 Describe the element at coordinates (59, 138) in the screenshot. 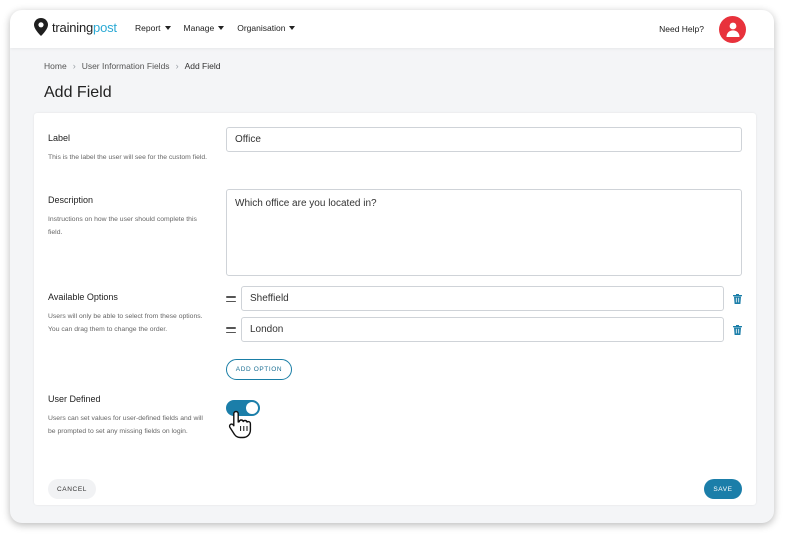

I see `label-field-title: Label` at that location.